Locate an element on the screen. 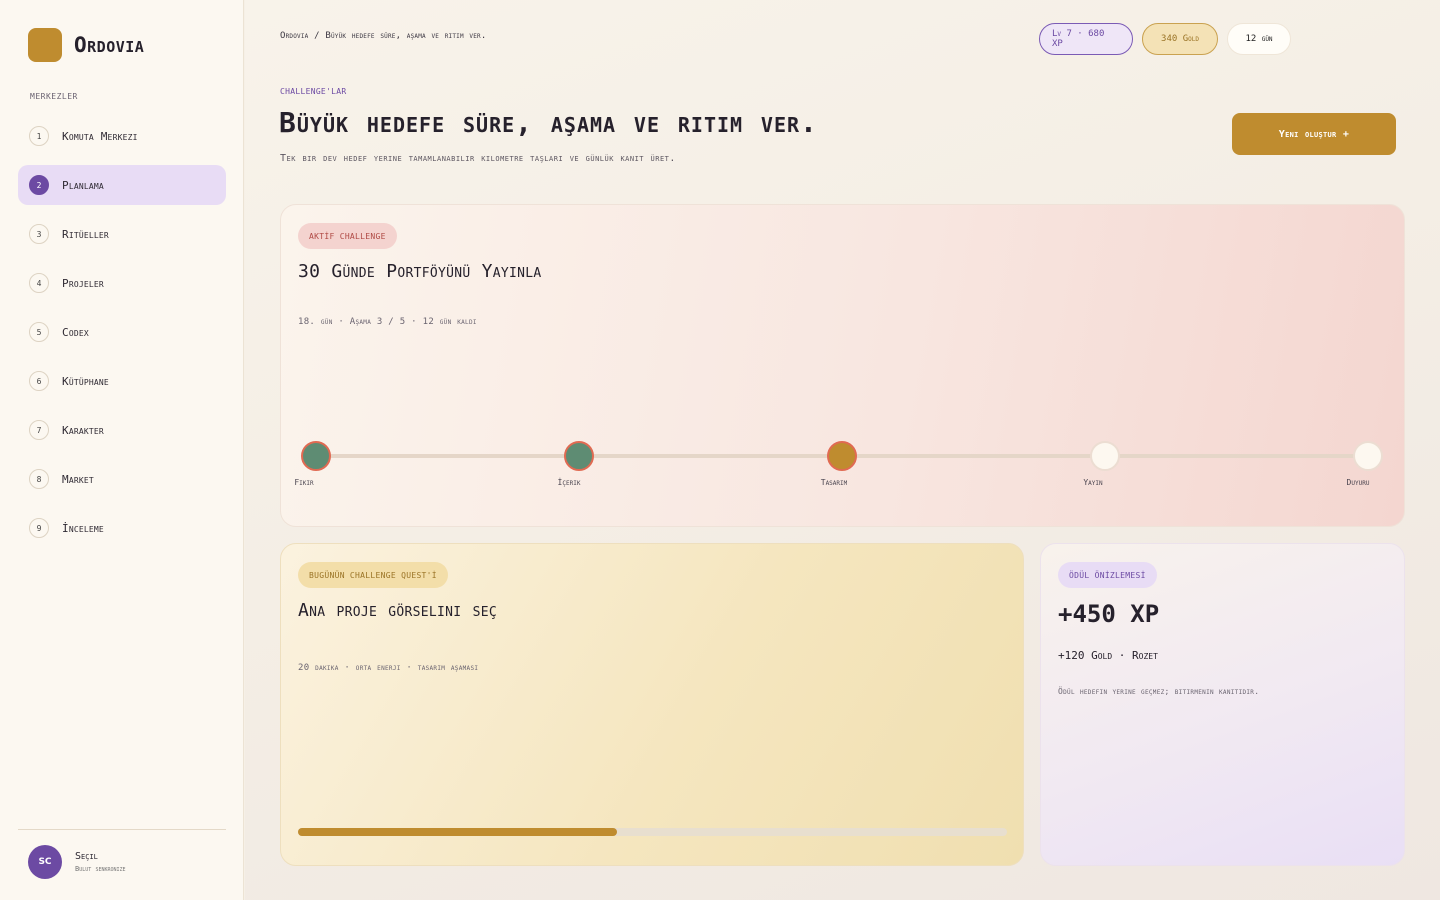  reward-gold-badge: +120 Gold · Rozet is located at coordinates (1108, 655).